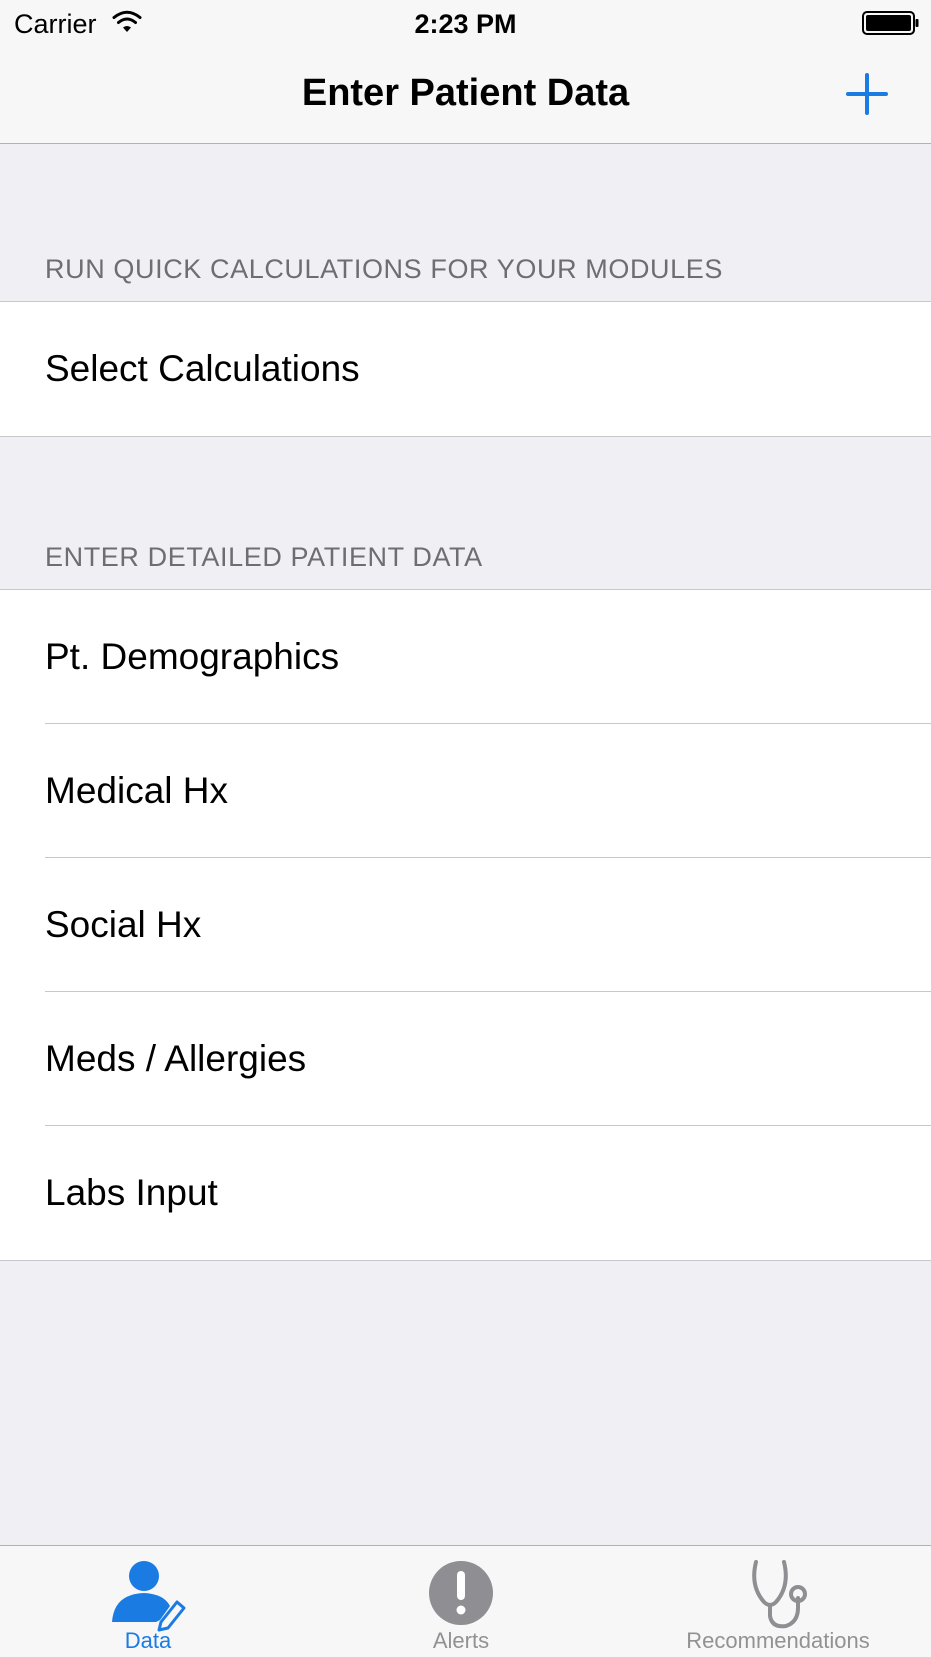  What do you see at coordinates (123, 924) in the screenshot?
I see `list-item-label: Social Hx` at bounding box center [123, 924].